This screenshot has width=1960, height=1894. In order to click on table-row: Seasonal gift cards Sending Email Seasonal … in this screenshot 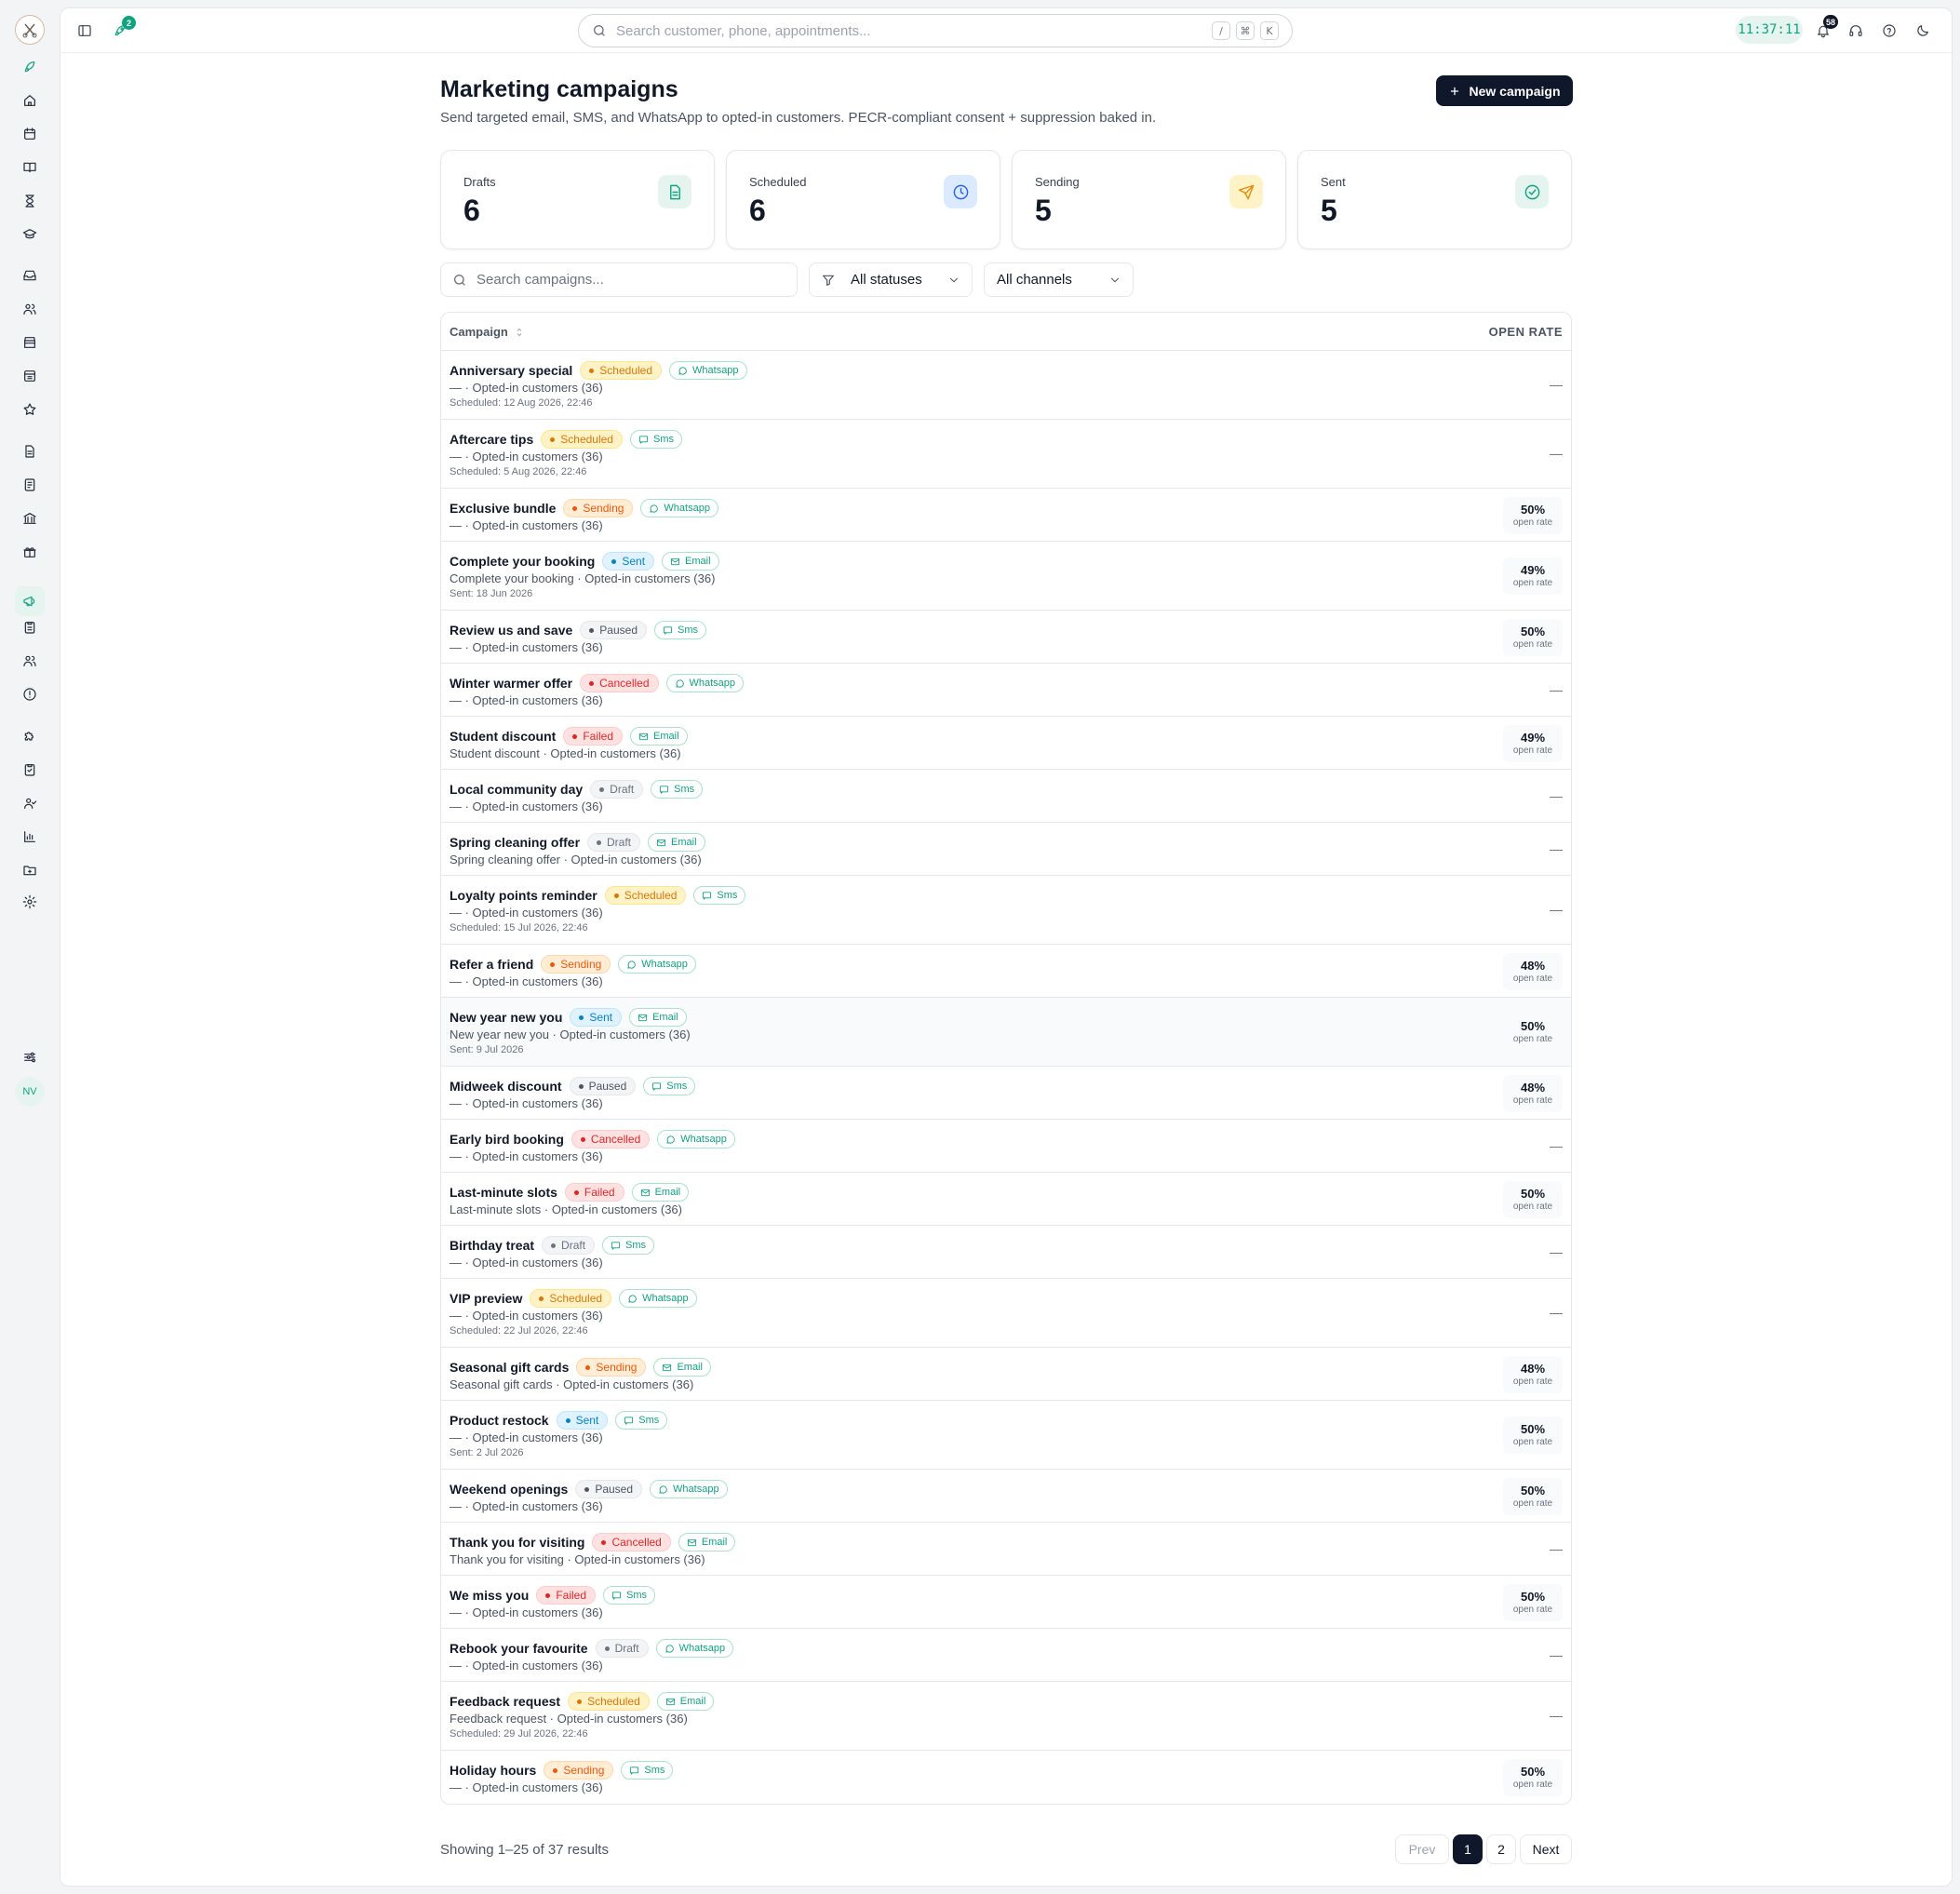, I will do `click(1006, 1375)`.